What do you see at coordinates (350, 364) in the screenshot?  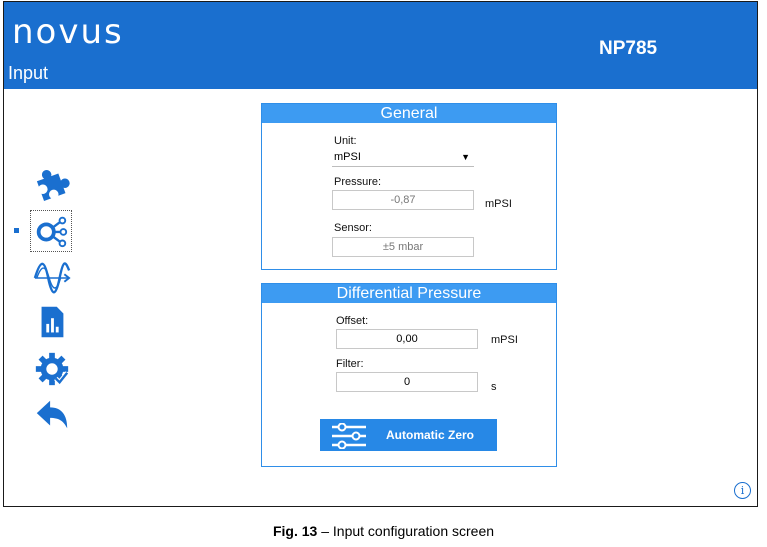 I see `filter-label: Filter:` at bounding box center [350, 364].